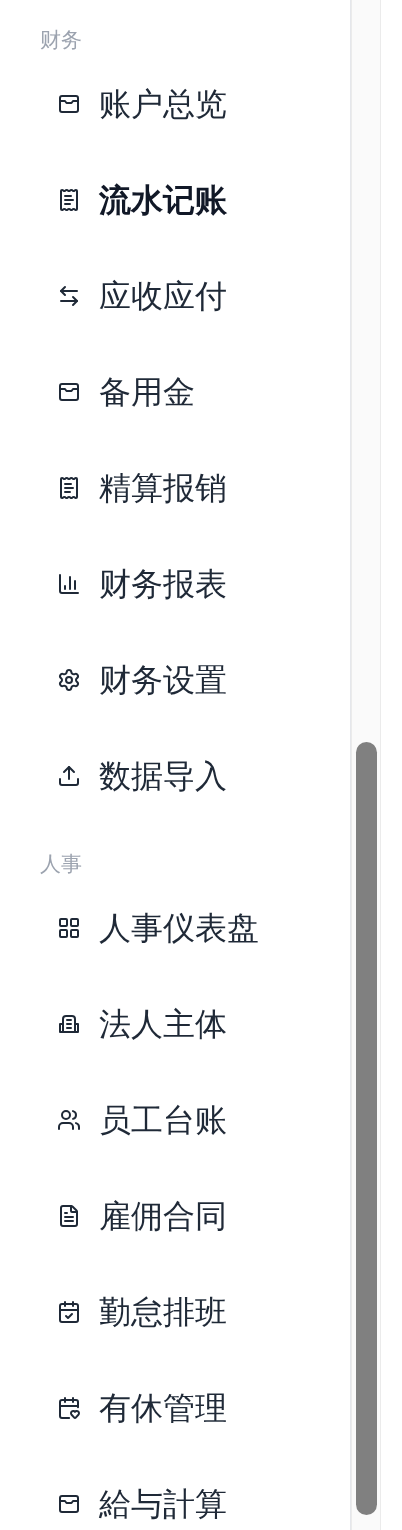 The image size is (402, 1530). I want to click on users-icon, so click(69, 1120).